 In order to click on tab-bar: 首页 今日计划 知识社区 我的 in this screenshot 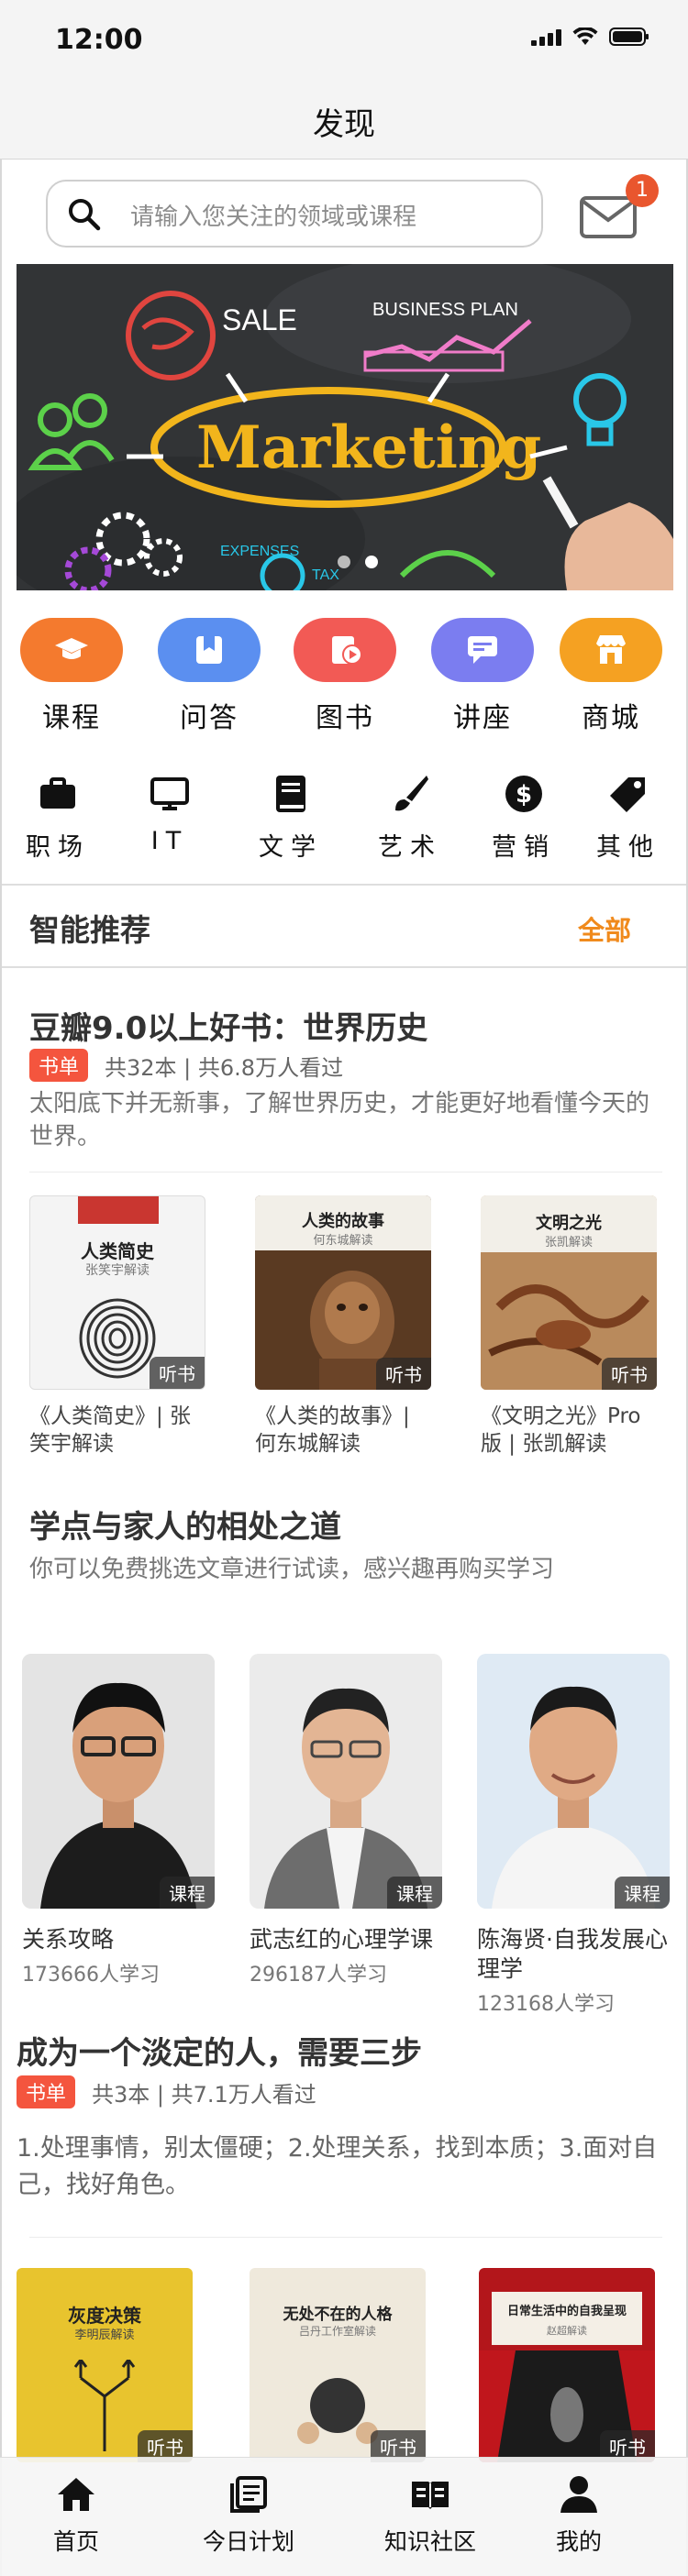, I will do `click(344, 2516)`.